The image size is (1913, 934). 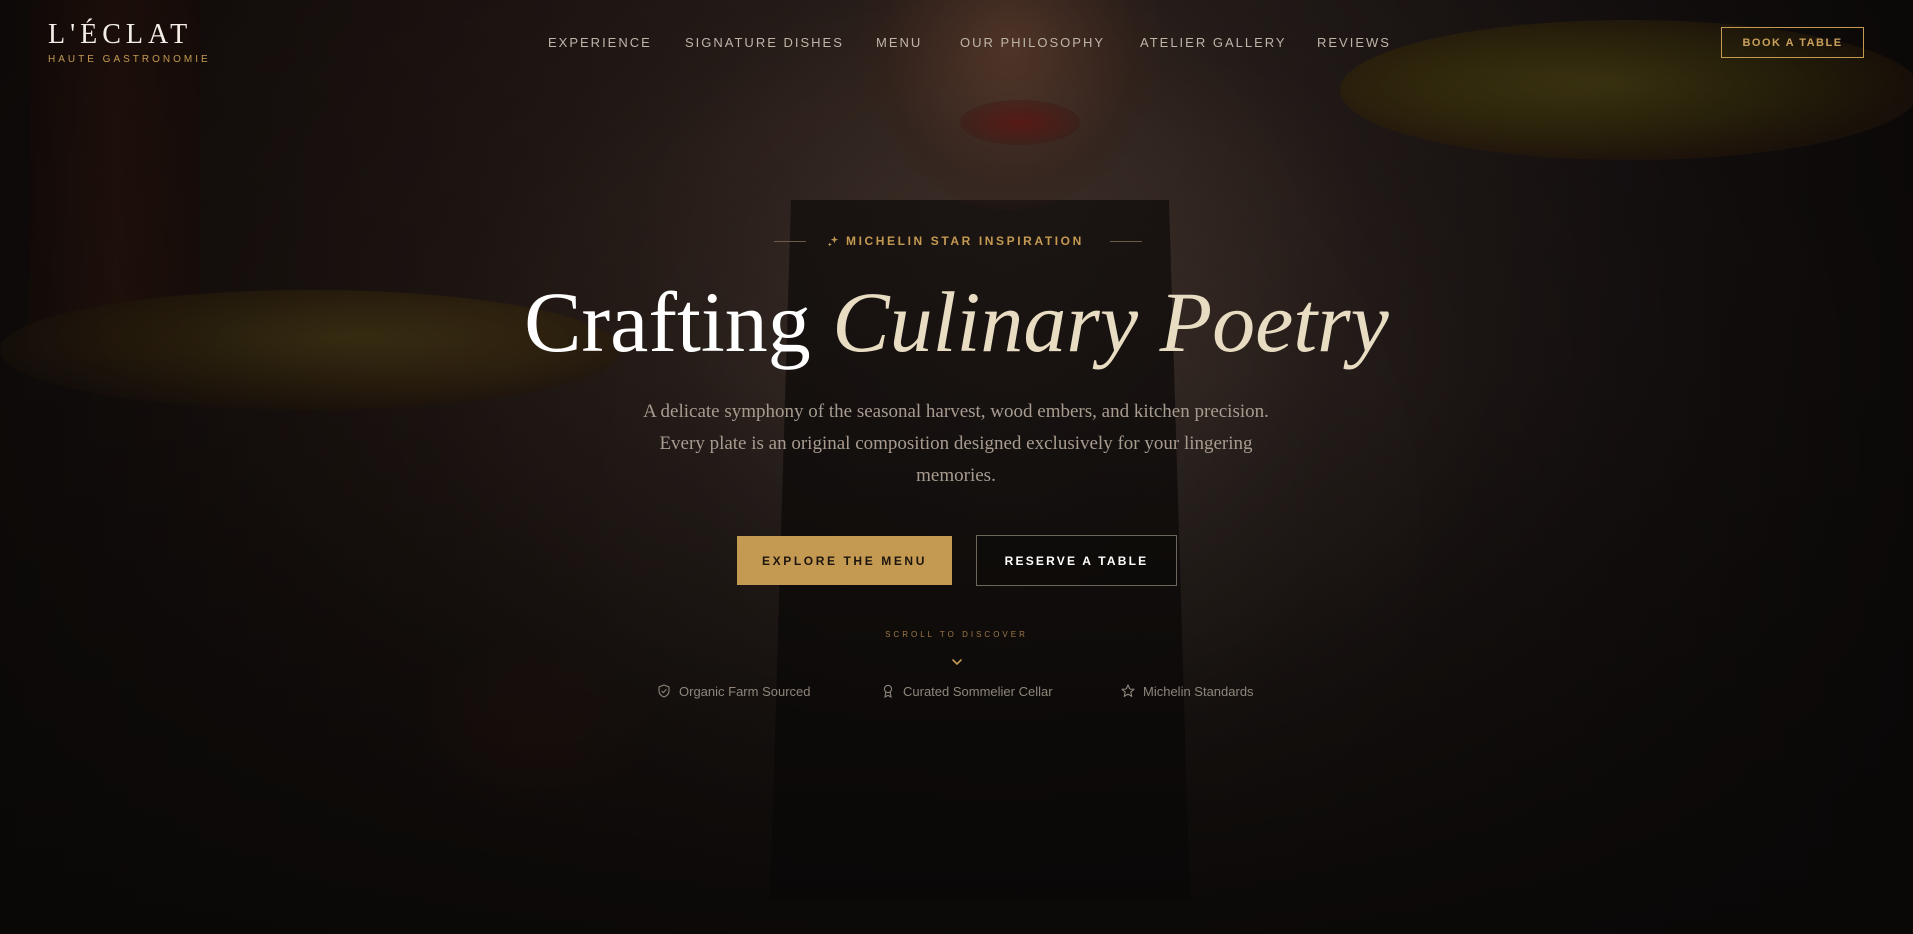 I want to click on nav-item-menu: MENU, so click(x=899, y=42).